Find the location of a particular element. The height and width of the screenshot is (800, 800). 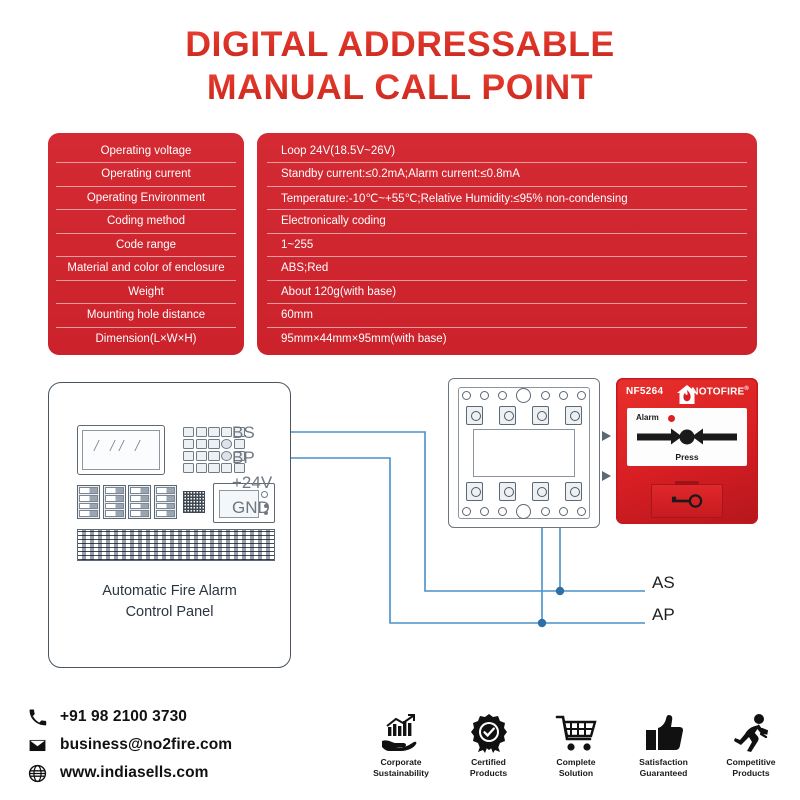

press-label: Press is located at coordinates (687, 457).